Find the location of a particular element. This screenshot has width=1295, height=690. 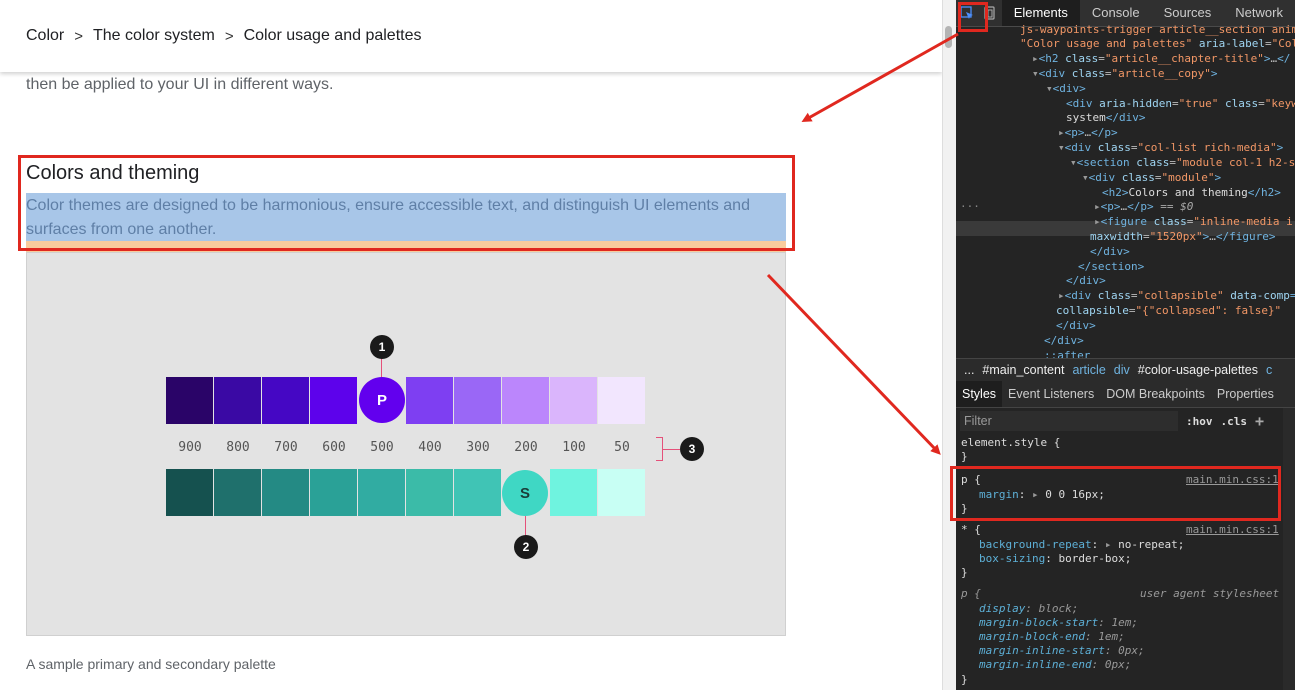

dom-crumb: #color-usage-palettes is located at coordinates (1198, 370).